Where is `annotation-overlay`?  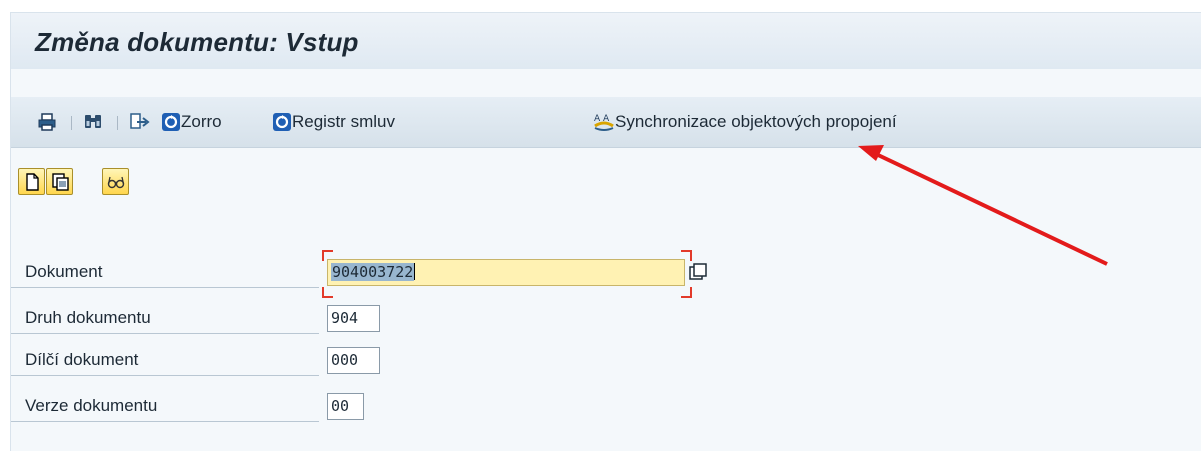 annotation-overlay is located at coordinates (983, 205).